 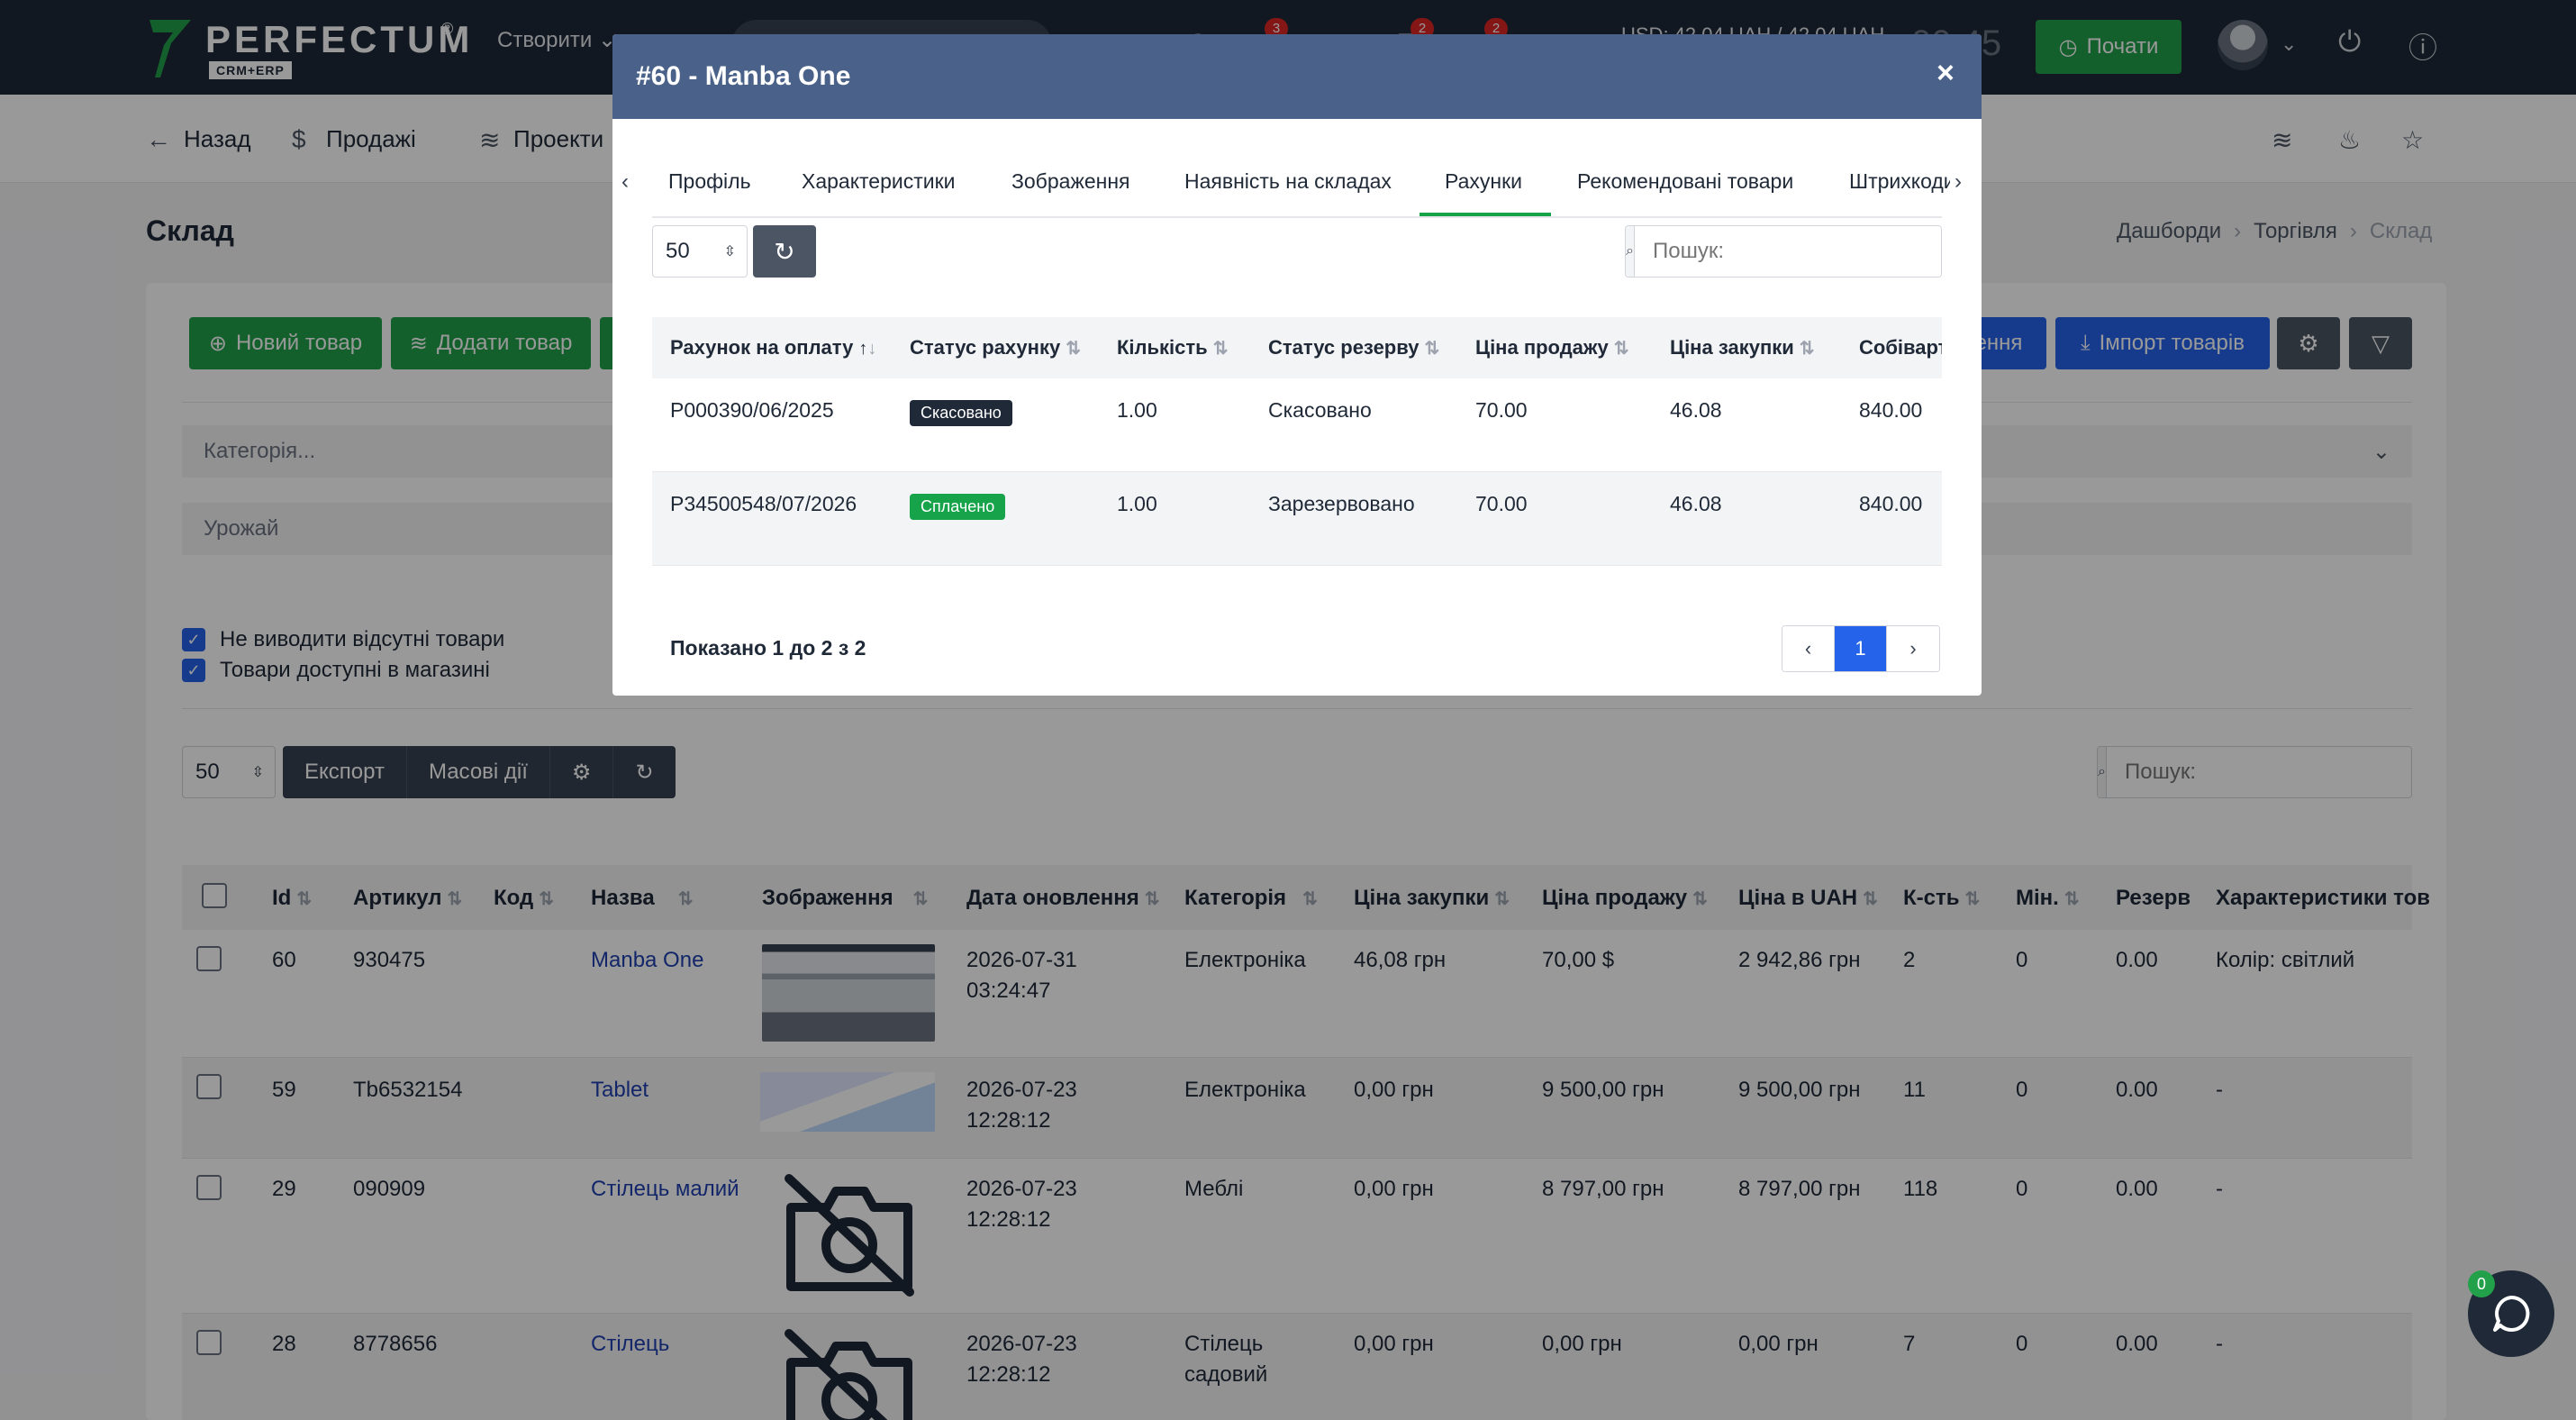 I want to click on modal-search-input, so click(x=1787, y=251).